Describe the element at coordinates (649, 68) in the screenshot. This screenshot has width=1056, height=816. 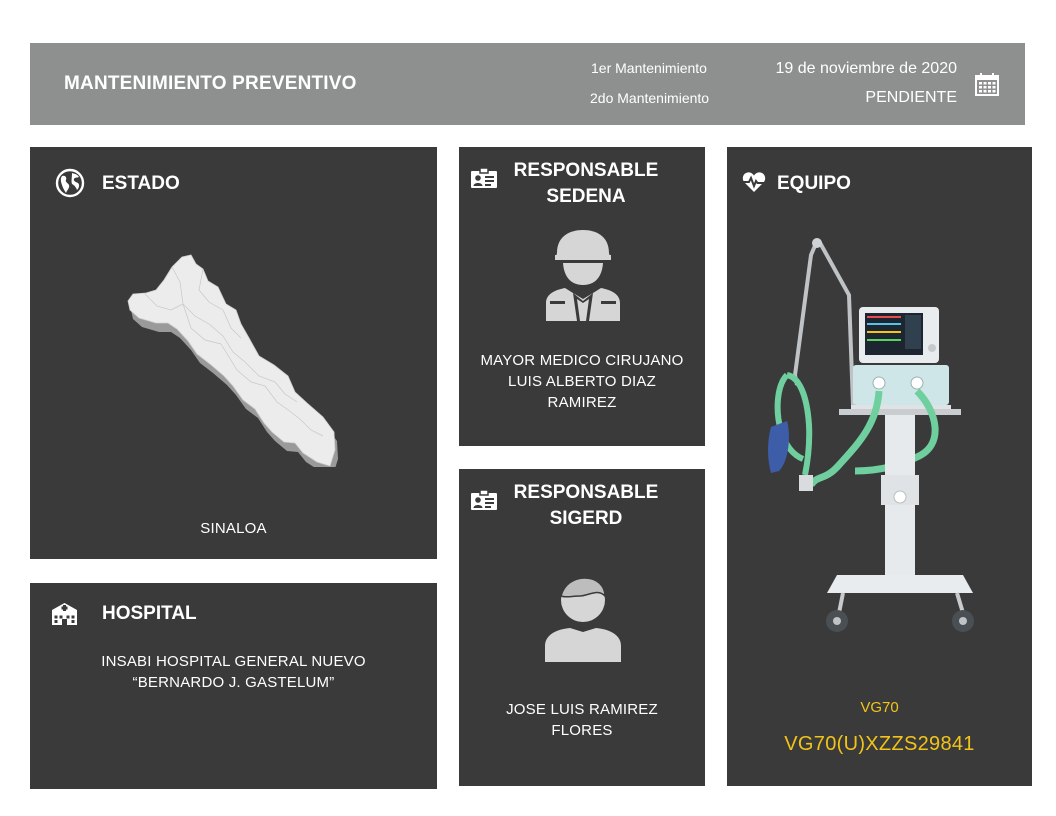
I see `first-maintenance-label: 1er Mantenimiento` at that location.